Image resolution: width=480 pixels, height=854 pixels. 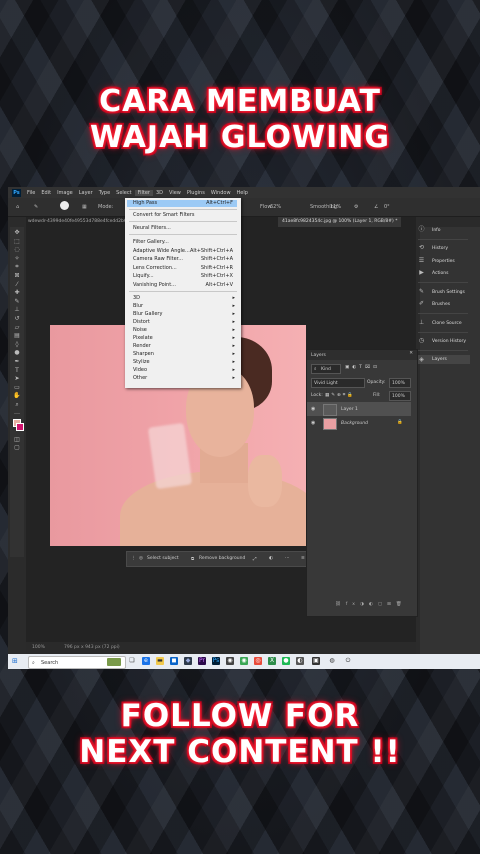 I want to click on menu-item-convert-smart-filters: Convert for Smart Filters, so click(x=185, y=215).